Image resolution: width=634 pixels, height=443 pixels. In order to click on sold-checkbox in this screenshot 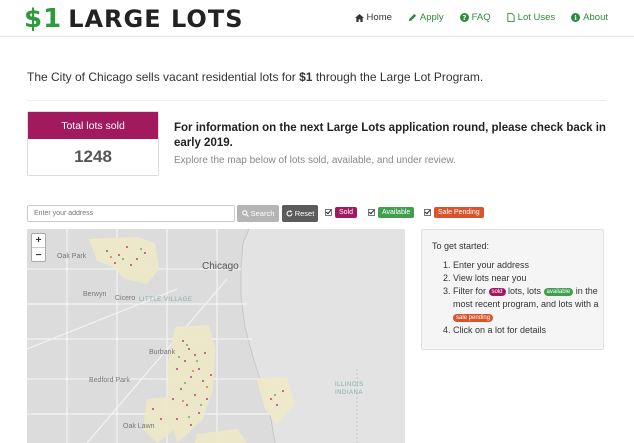, I will do `click(328, 212)`.